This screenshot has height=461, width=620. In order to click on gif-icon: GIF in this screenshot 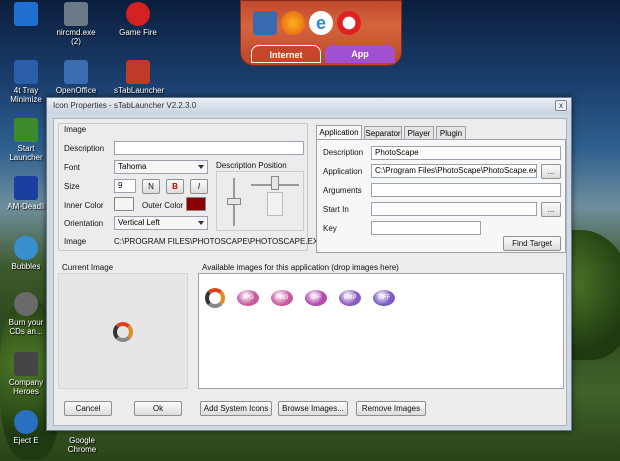, I will do `click(316, 298)`.